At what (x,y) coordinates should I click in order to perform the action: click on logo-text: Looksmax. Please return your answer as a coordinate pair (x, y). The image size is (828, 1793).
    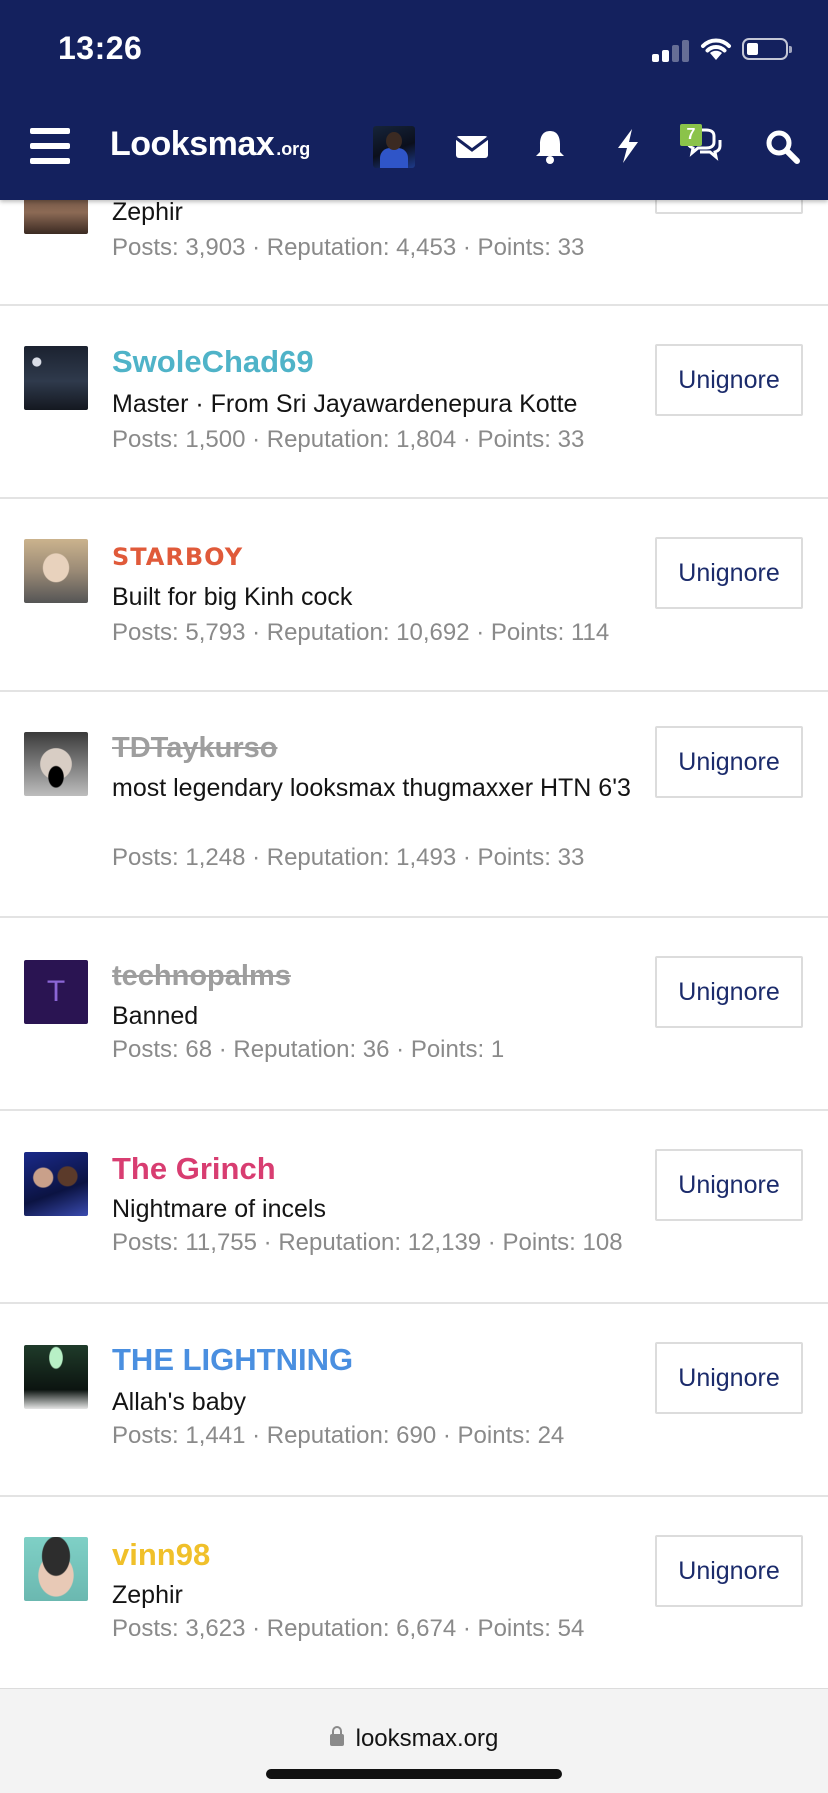
    Looking at the image, I should click on (192, 144).